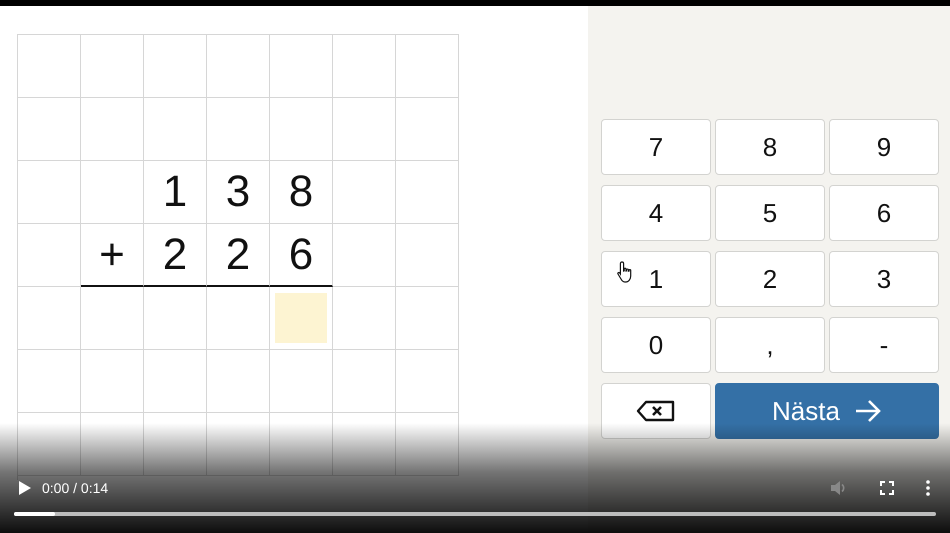 The height and width of the screenshot is (533, 950). I want to click on key-button: -, so click(884, 345).